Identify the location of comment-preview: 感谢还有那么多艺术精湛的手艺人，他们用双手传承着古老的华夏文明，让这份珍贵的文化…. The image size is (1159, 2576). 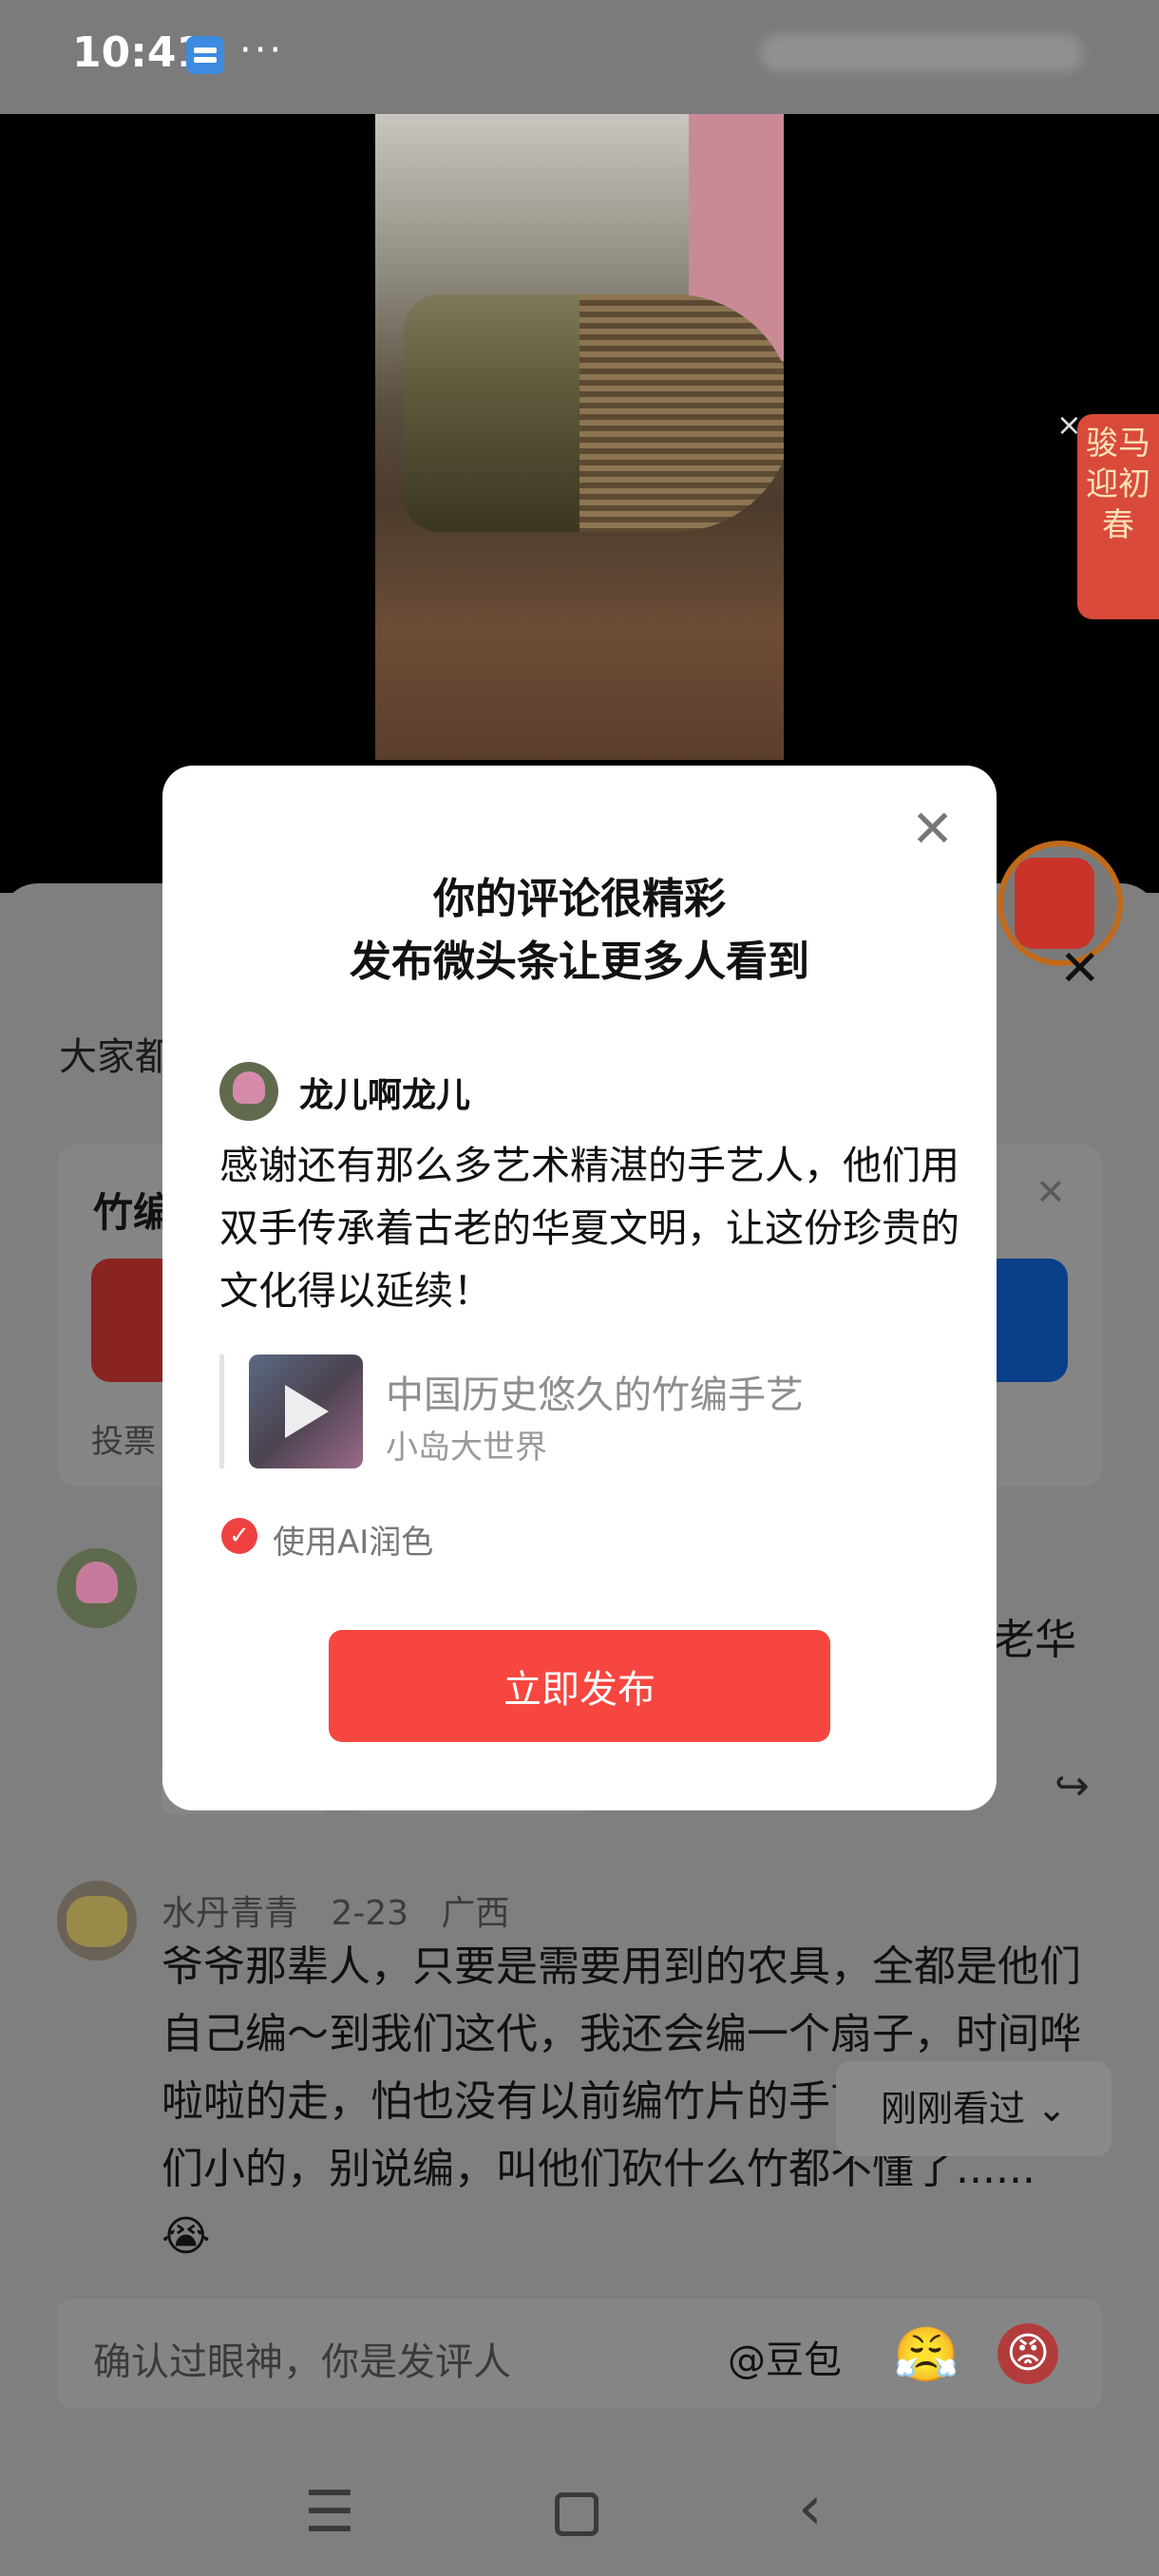
(589, 1228).